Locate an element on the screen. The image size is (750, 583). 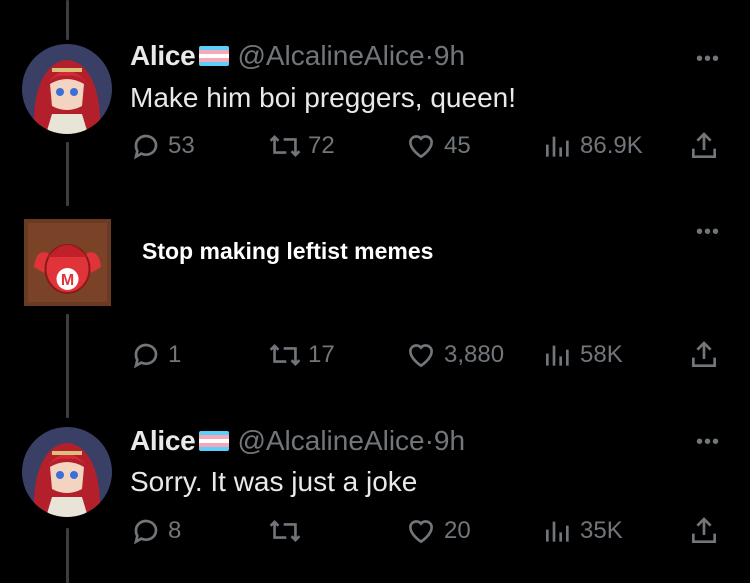
repost-count: 72 is located at coordinates (321, 145).